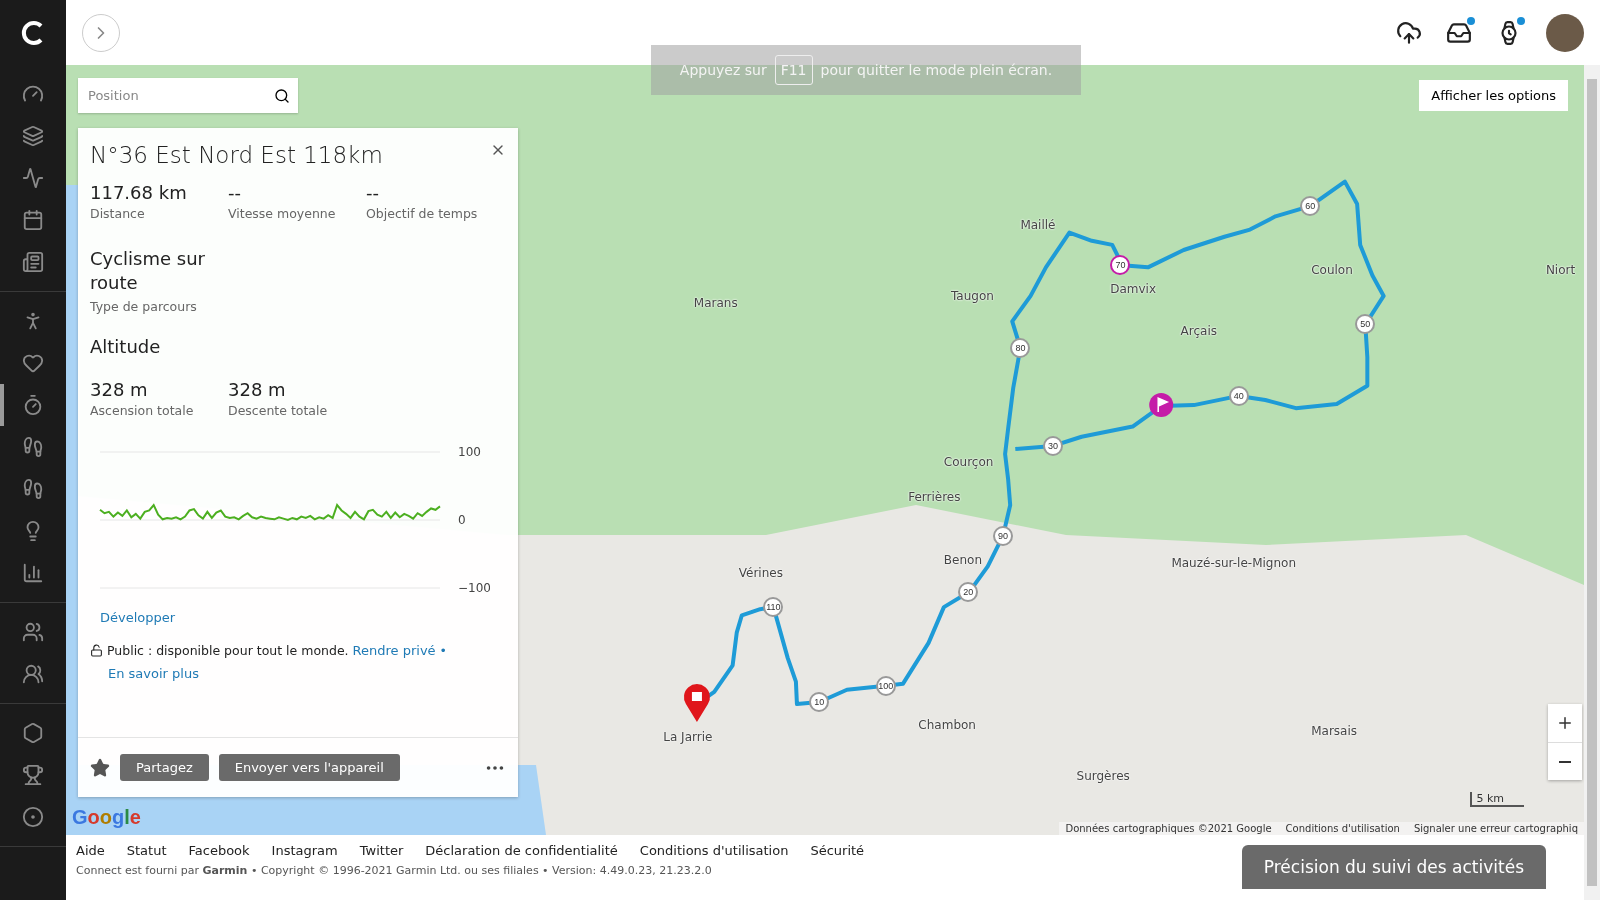 The height and width of the screenshot is (900, 1600). I want to click on place-label: Surgères, so click(1103, 776).